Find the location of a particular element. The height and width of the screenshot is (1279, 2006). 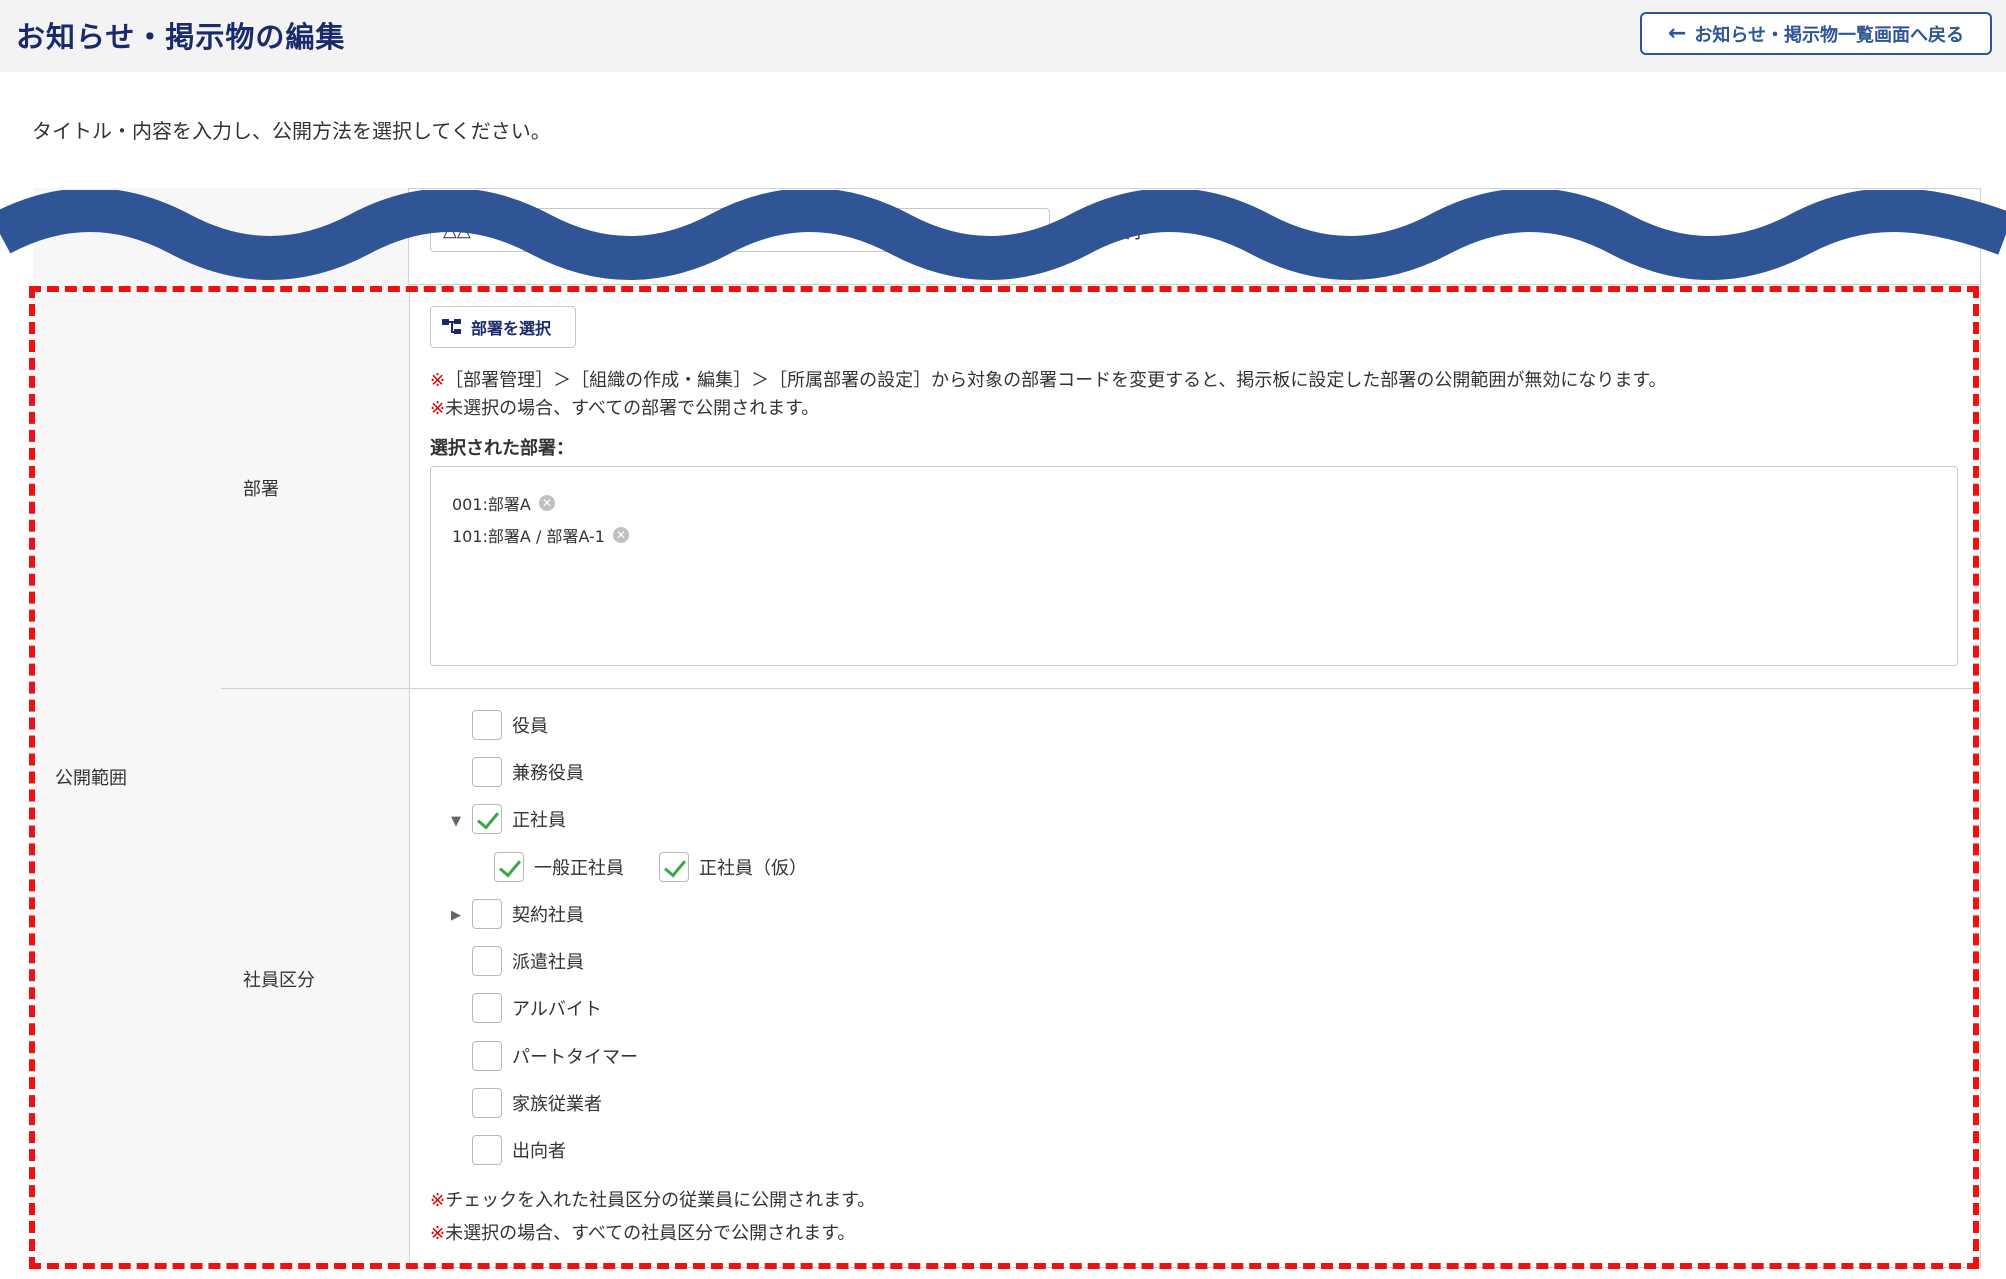

omission-wave is located at coordinates (1003, 235).